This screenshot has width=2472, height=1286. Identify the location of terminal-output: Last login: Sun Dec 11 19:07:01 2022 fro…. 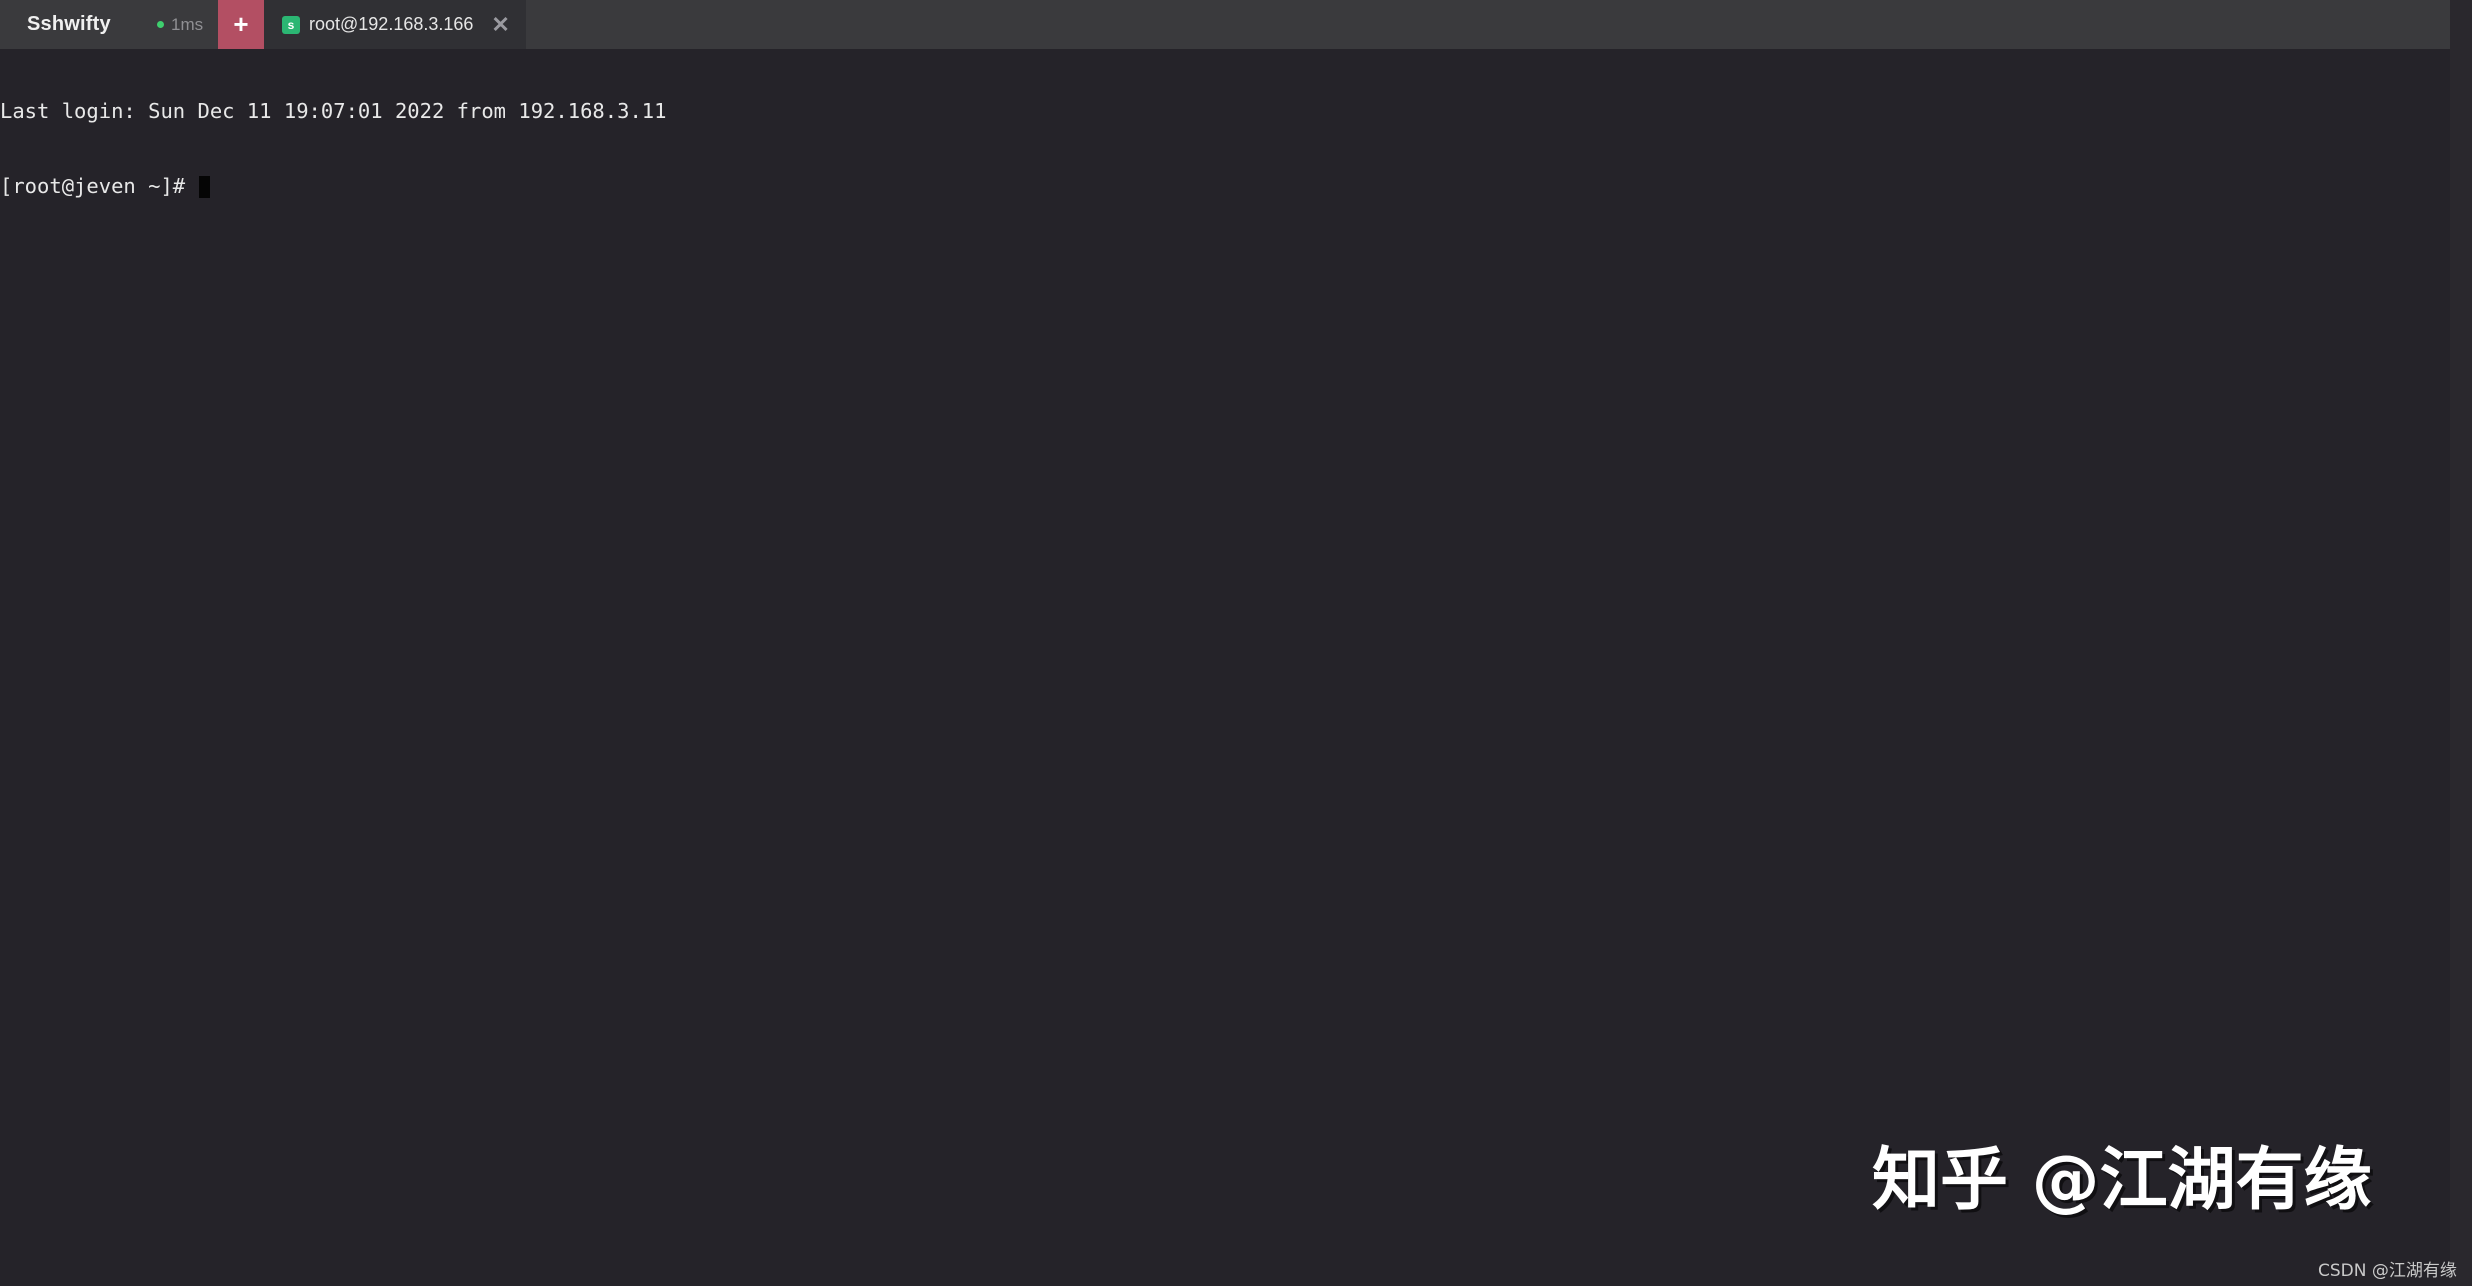
(1225, 136).